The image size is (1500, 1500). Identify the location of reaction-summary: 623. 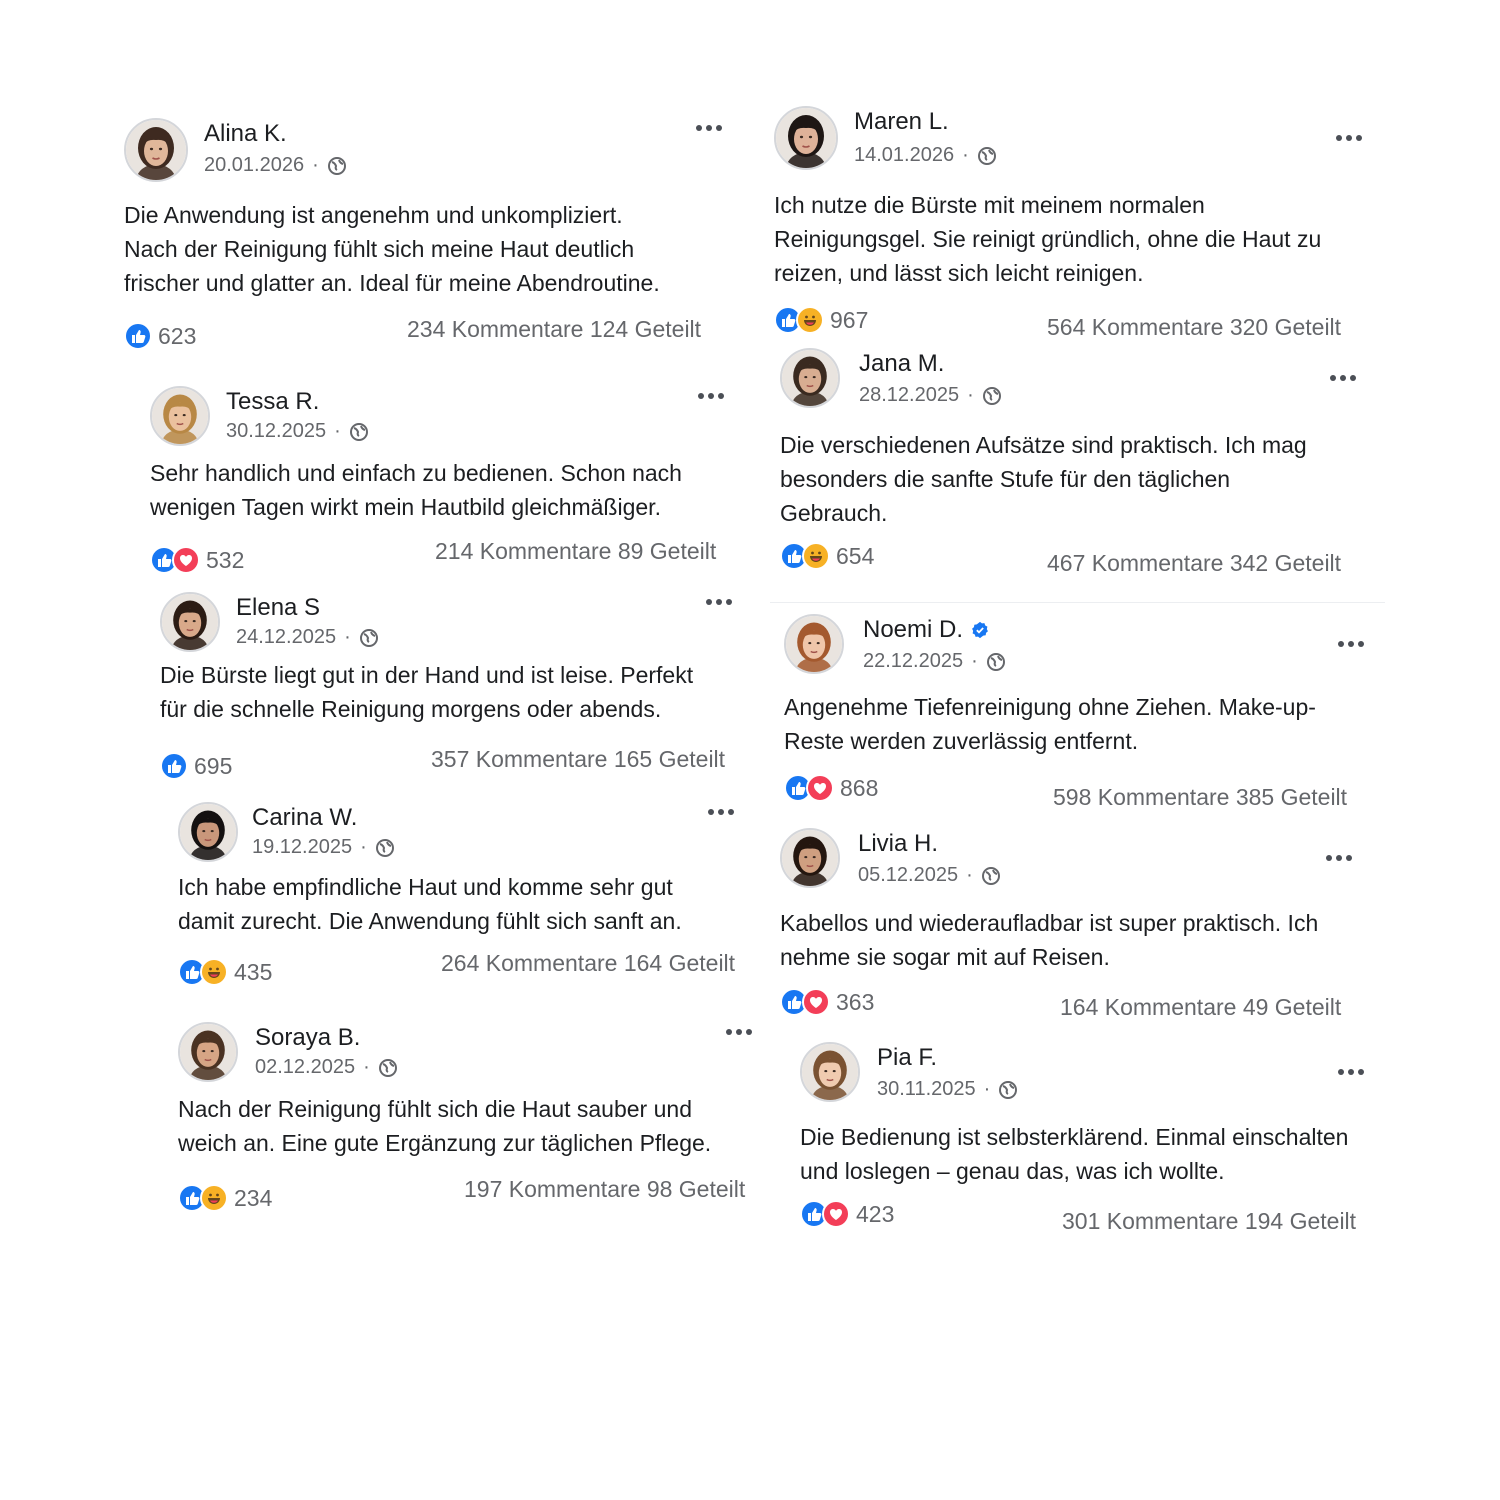
(160, 336).